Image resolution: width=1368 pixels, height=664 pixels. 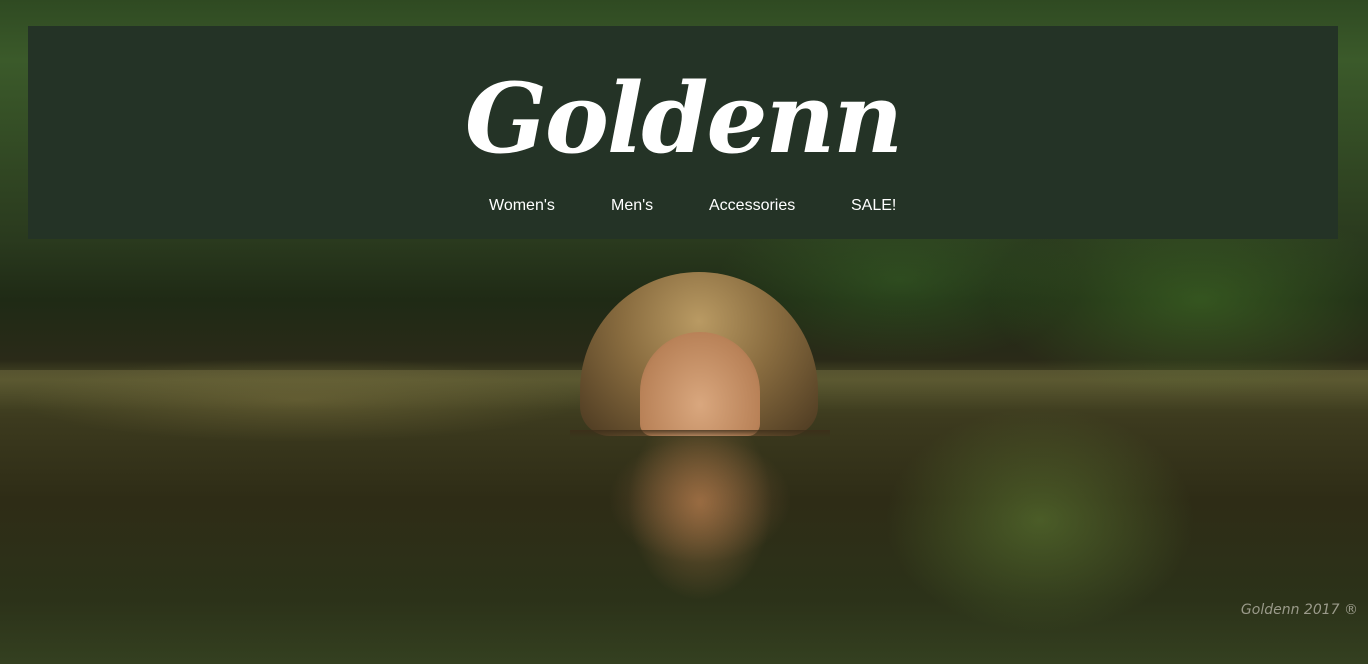 I want to click on main-nav: Women's Men's Accessories SALE!, so click(x=699, y=207).